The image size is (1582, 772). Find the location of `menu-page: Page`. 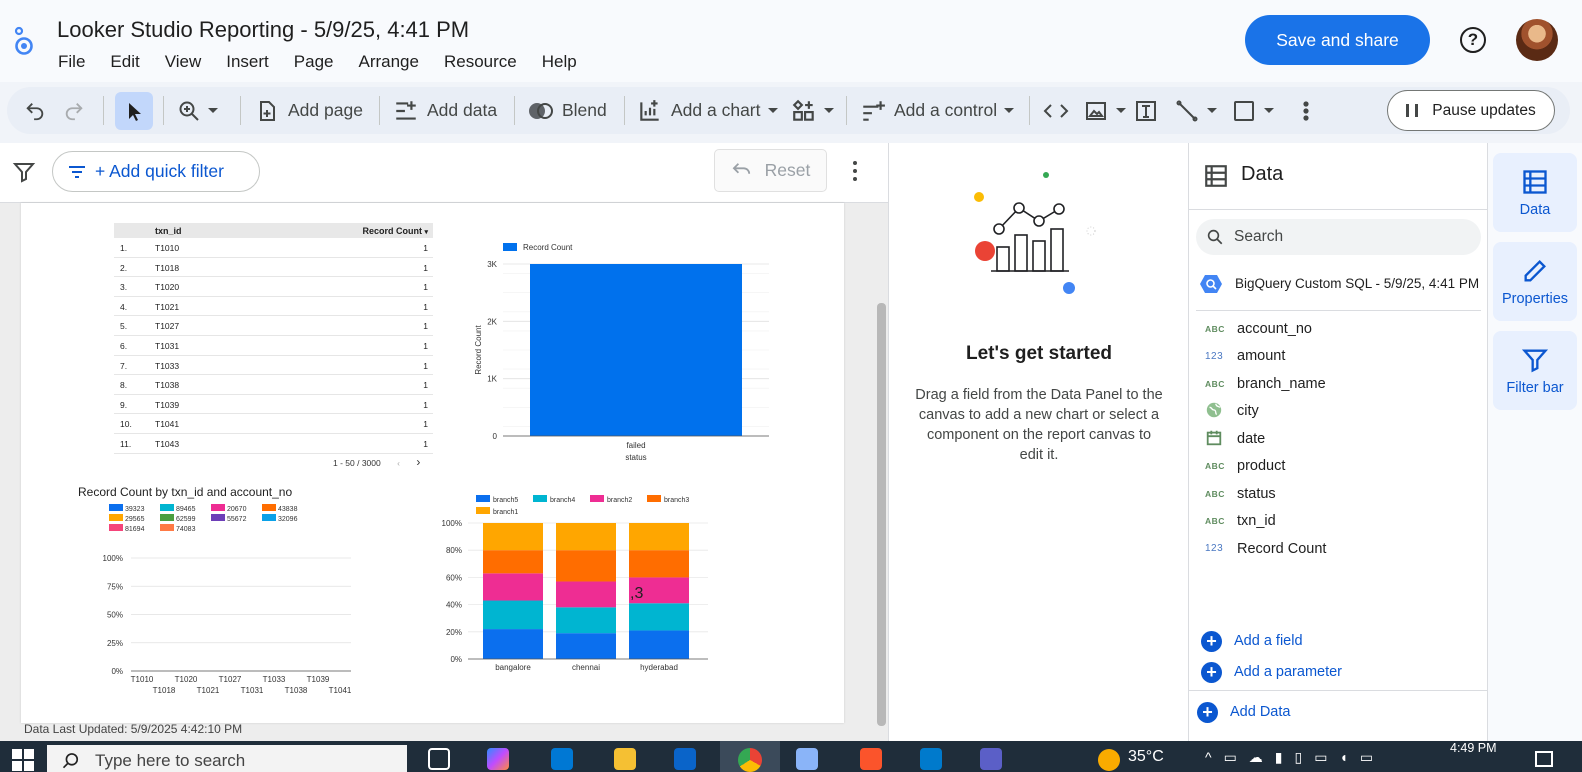

menu-page: Page is located at coordinates (314, 62).